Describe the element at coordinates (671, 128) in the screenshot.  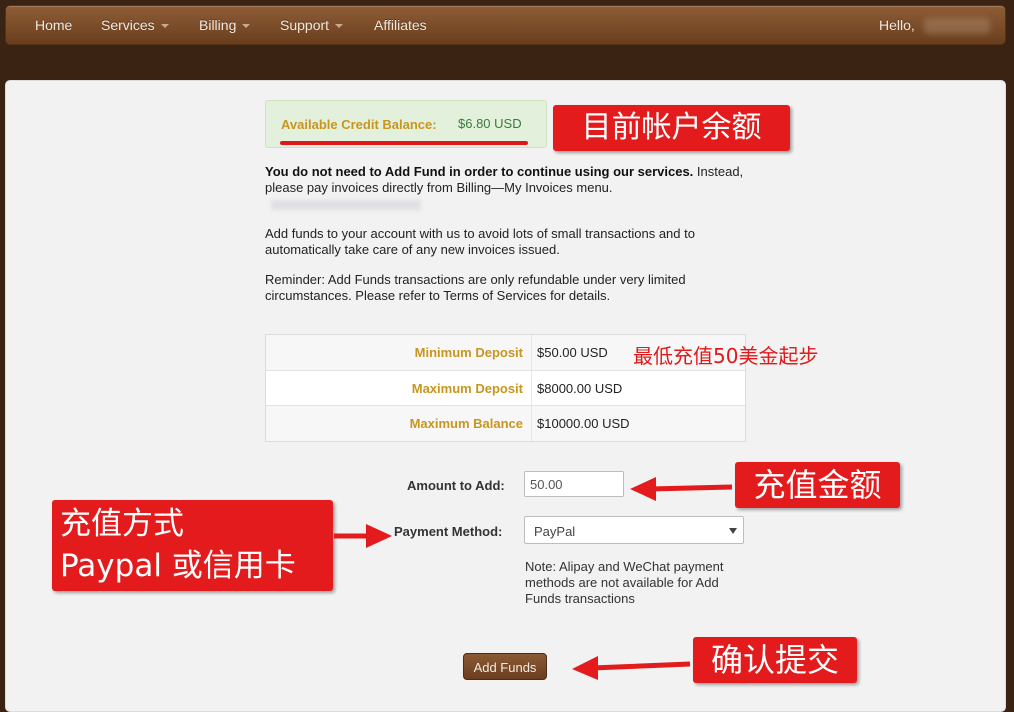
I see `annotation-balance: 目前帐户余额` at that location.